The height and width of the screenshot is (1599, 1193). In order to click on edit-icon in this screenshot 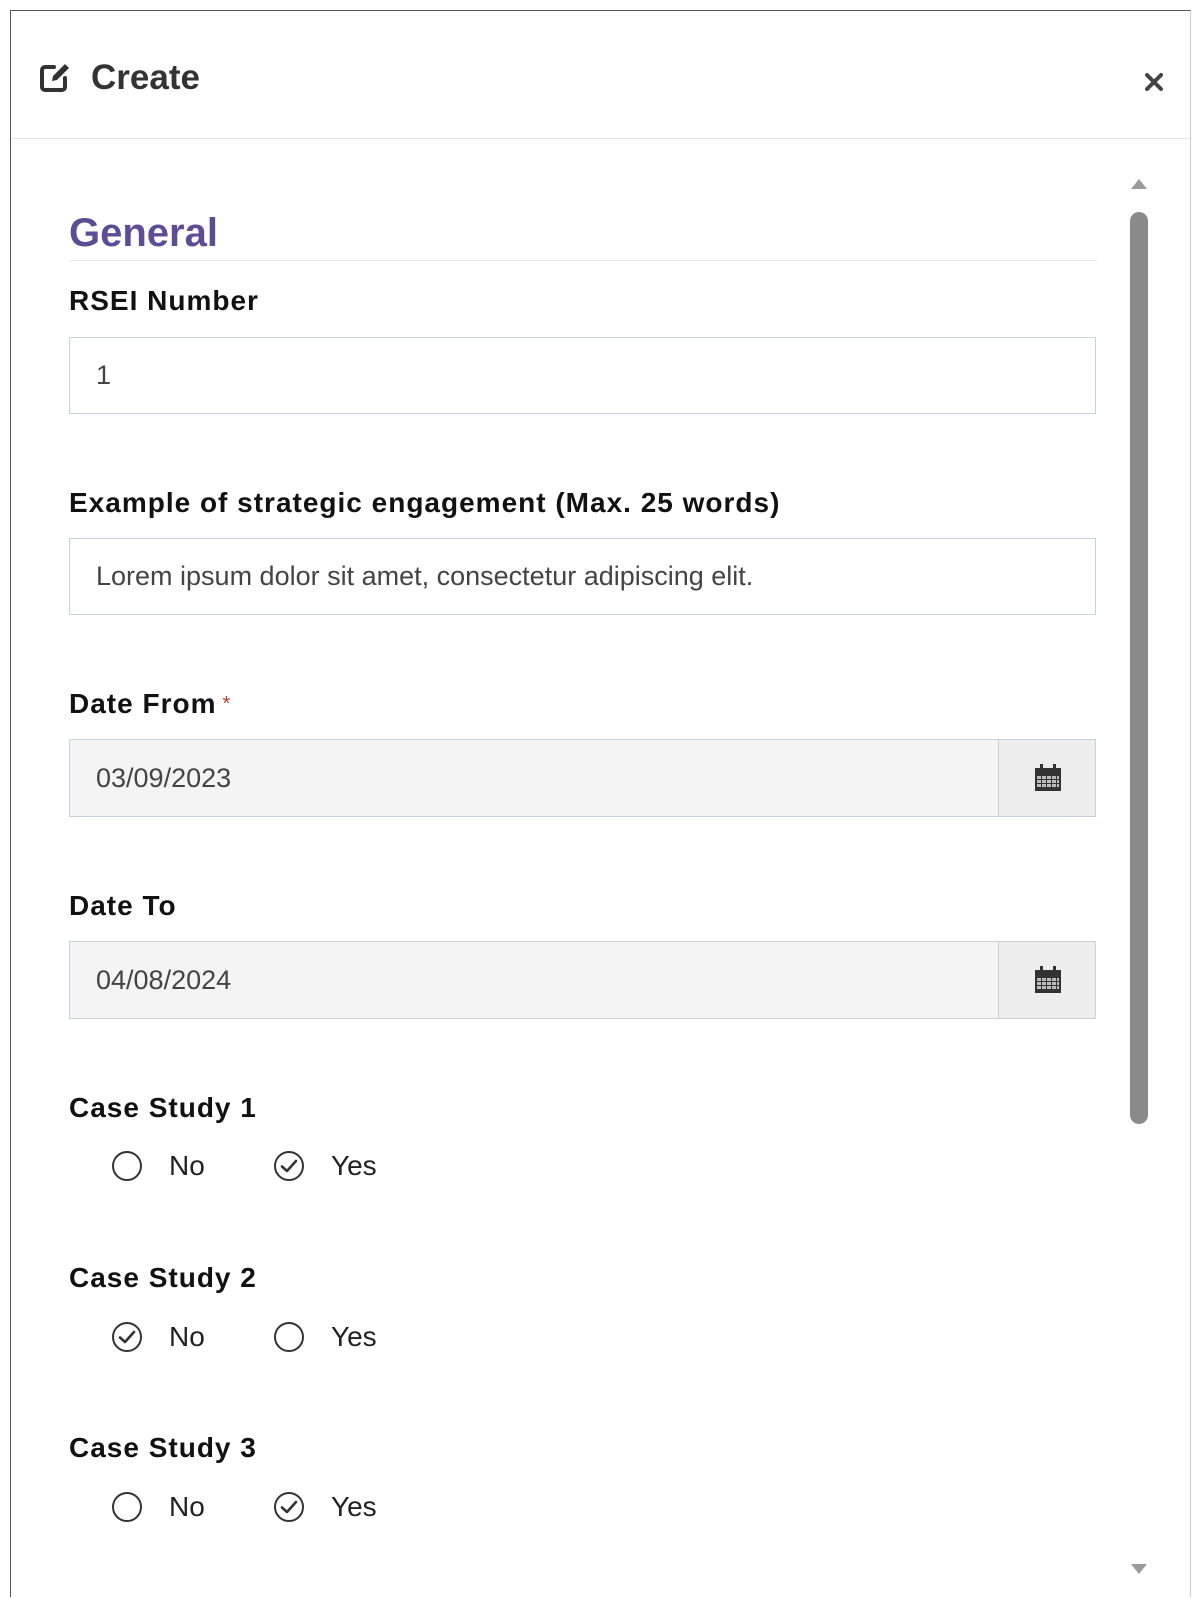, I will do `click(54, 78)`.